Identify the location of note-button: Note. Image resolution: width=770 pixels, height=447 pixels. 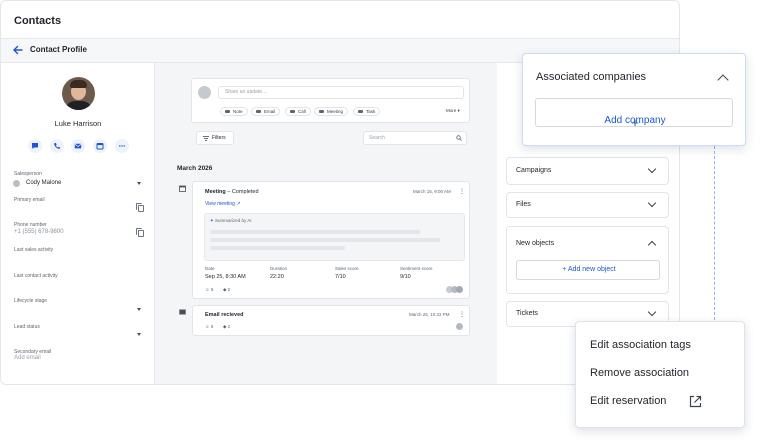
(234, 111).